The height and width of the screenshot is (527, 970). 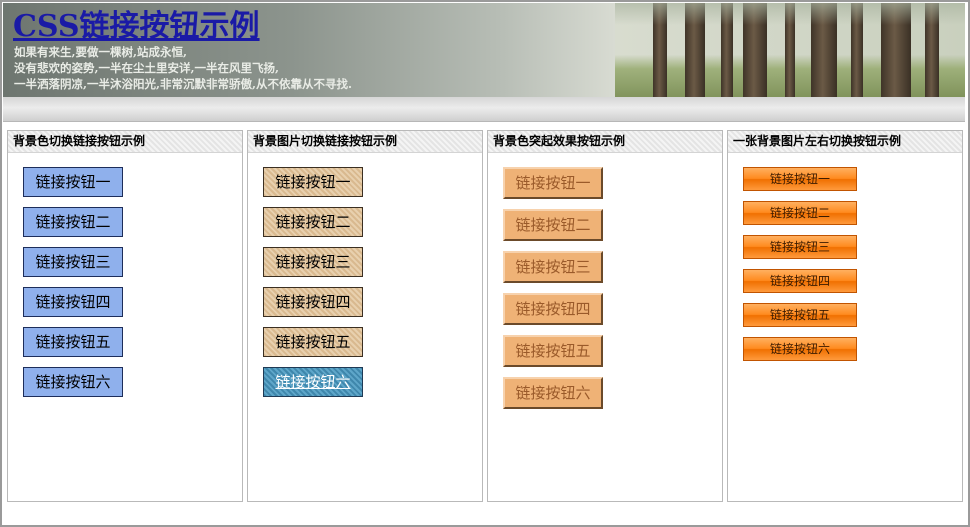 I want to click on panel-heading: 一张背景图片左右切换按钮示例, so click(x=845, y=142).